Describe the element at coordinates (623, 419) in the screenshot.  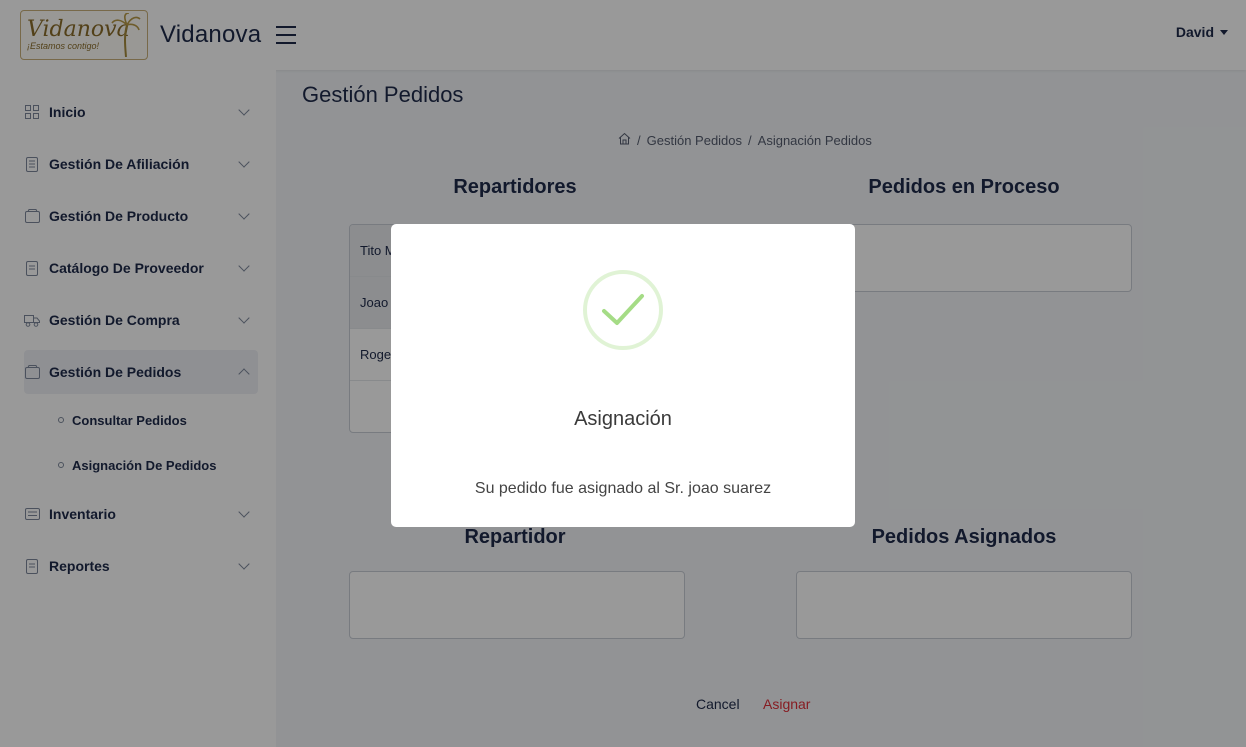
I see `dialog-title: Asignación` at that location.